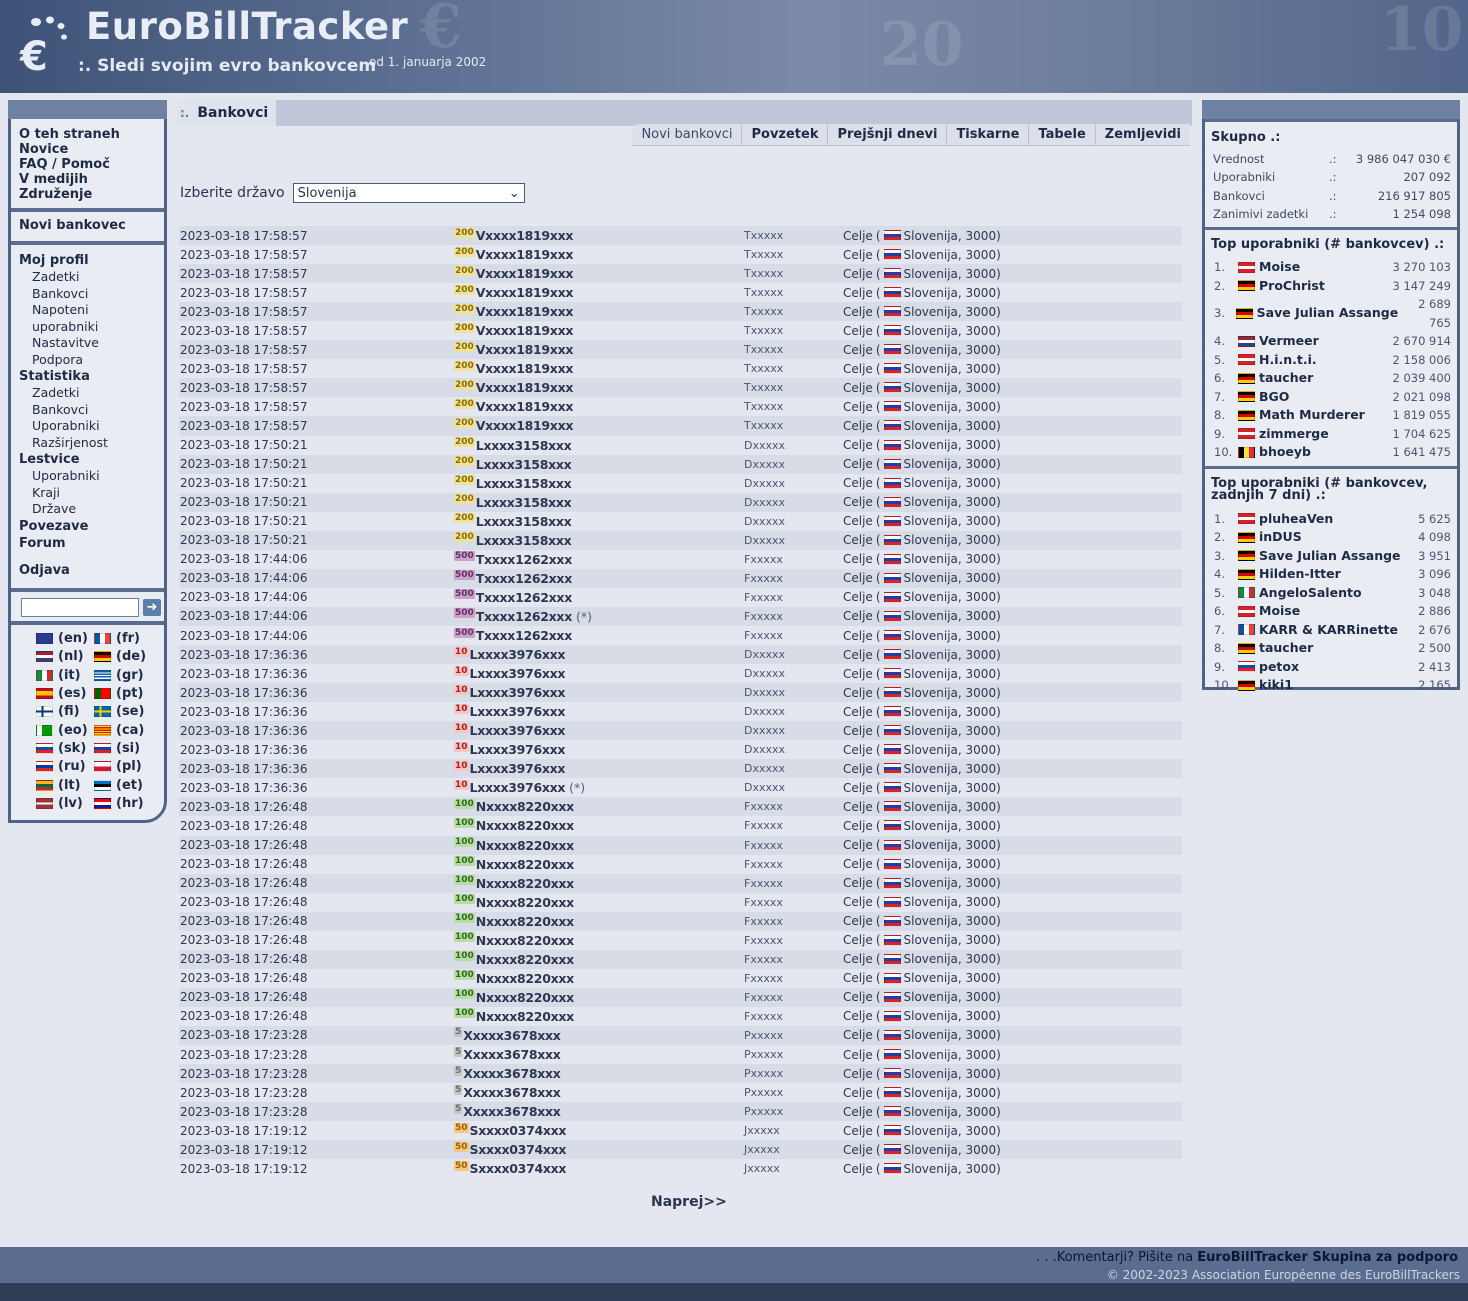 The width and height of the screenshot is (1468, 1301). What do you see at coordinates (523, 616) in the screenshot?
I see `note-serial: 500 Txxxx1262xxx (*)` at bounding box center [523, 616].